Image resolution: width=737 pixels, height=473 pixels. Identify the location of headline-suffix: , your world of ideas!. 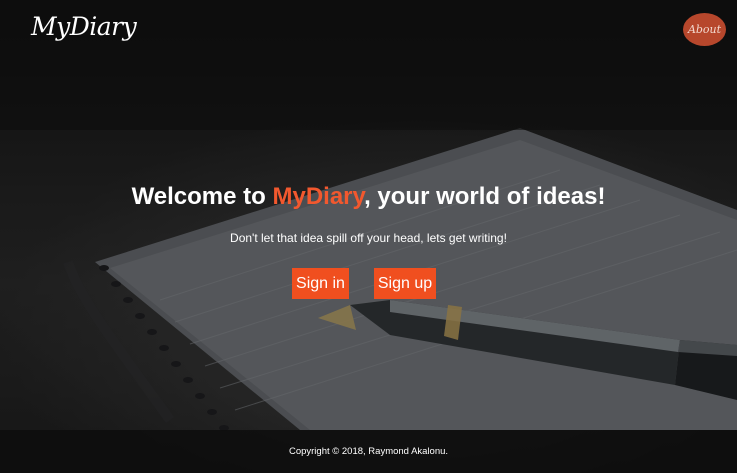
(485, 196).